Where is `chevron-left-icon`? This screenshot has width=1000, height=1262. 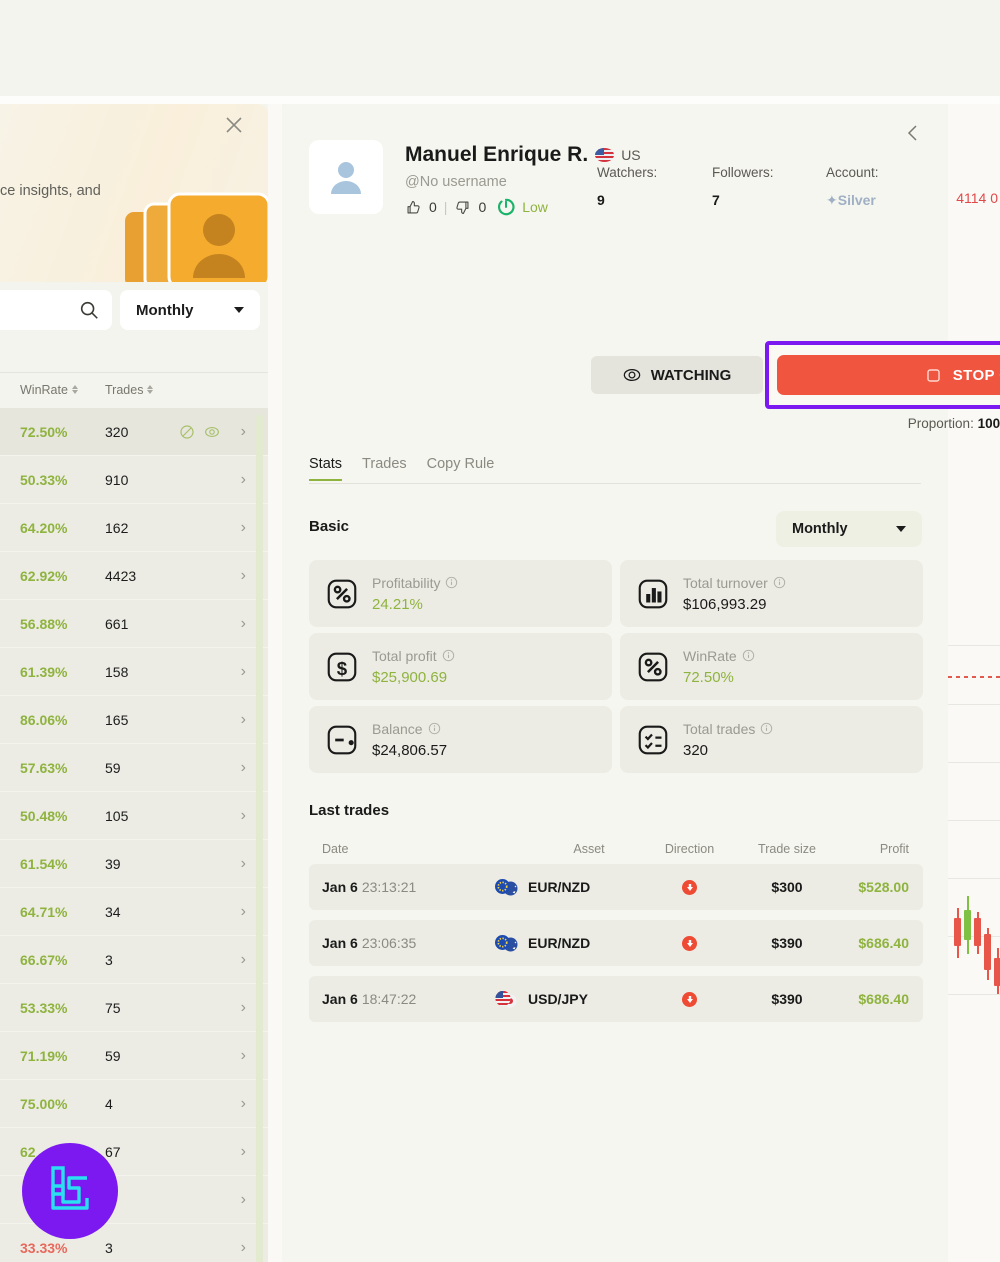
chevron-left-icon is located at coordinates (912, 133).